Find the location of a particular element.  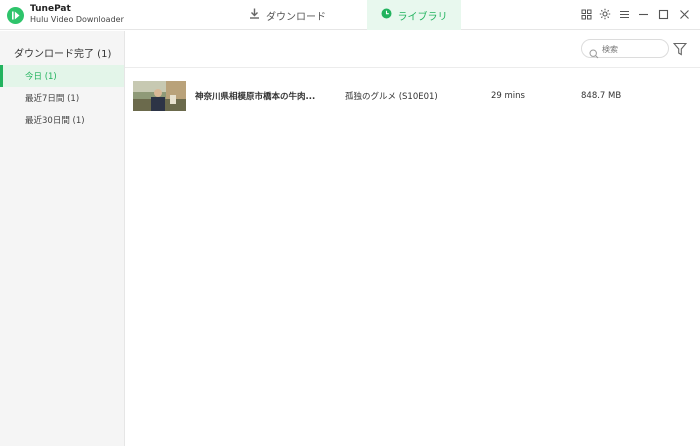

app-name: TunePat is located at coordinates (50, 9).